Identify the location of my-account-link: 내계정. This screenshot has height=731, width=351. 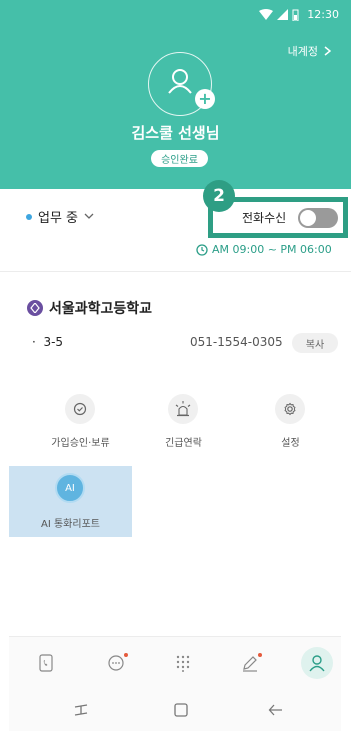
(309, 51).